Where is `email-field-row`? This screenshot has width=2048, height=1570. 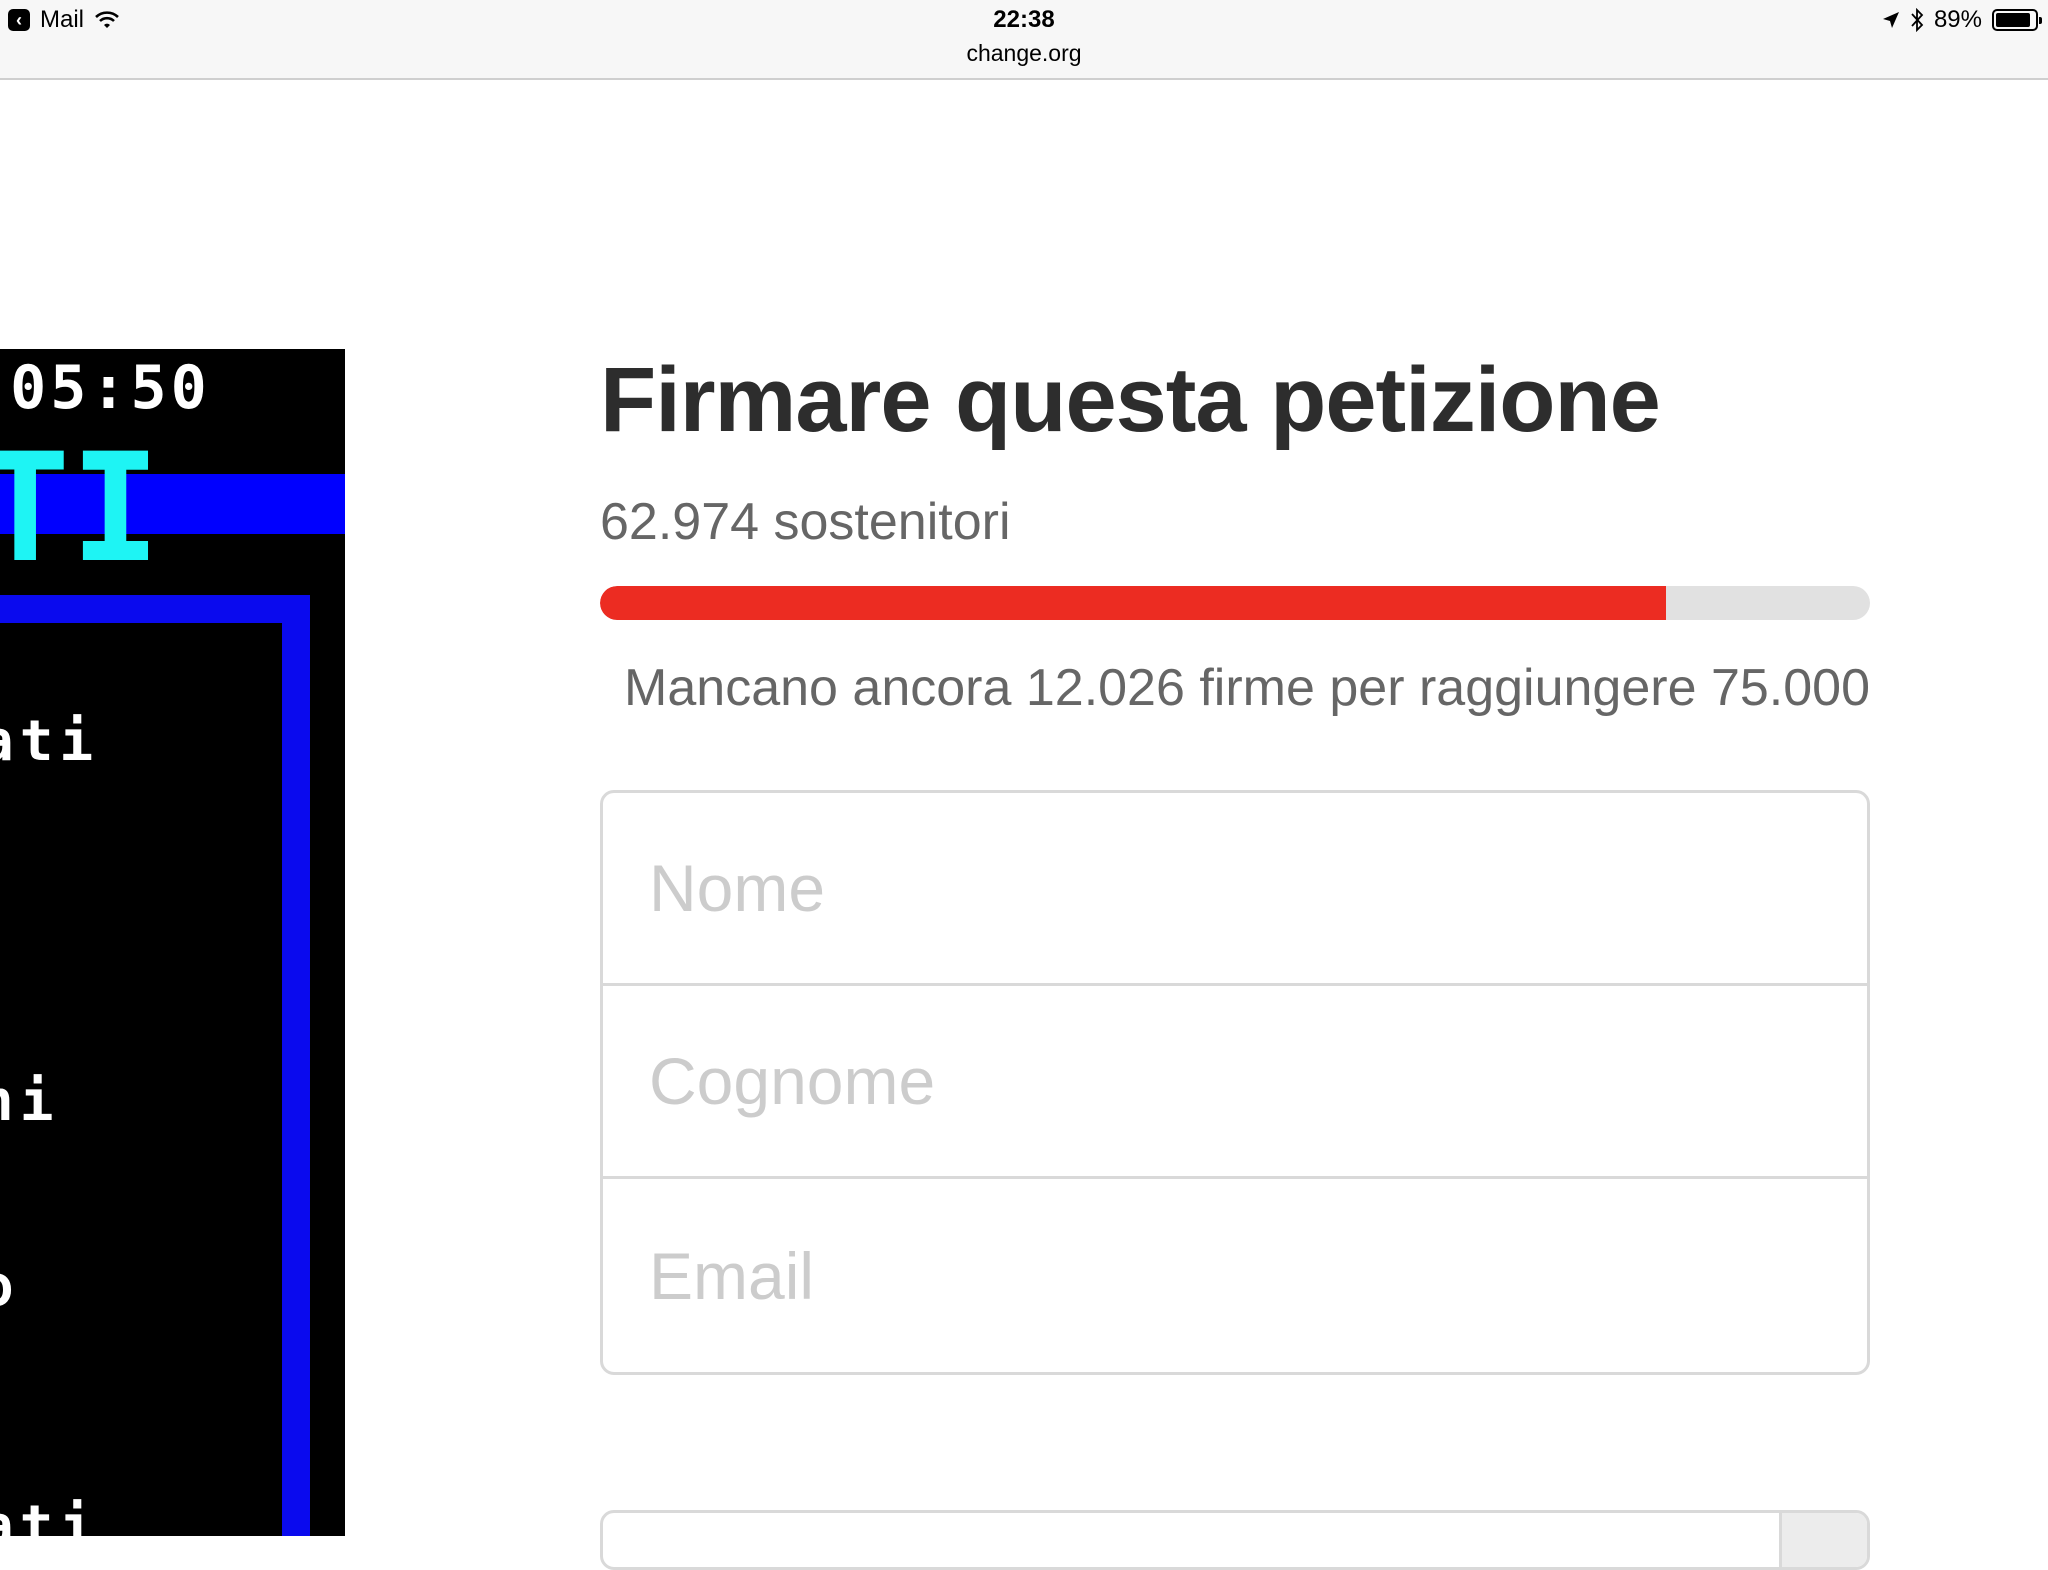
email-field-row is located at coordinates (1235, 1275).